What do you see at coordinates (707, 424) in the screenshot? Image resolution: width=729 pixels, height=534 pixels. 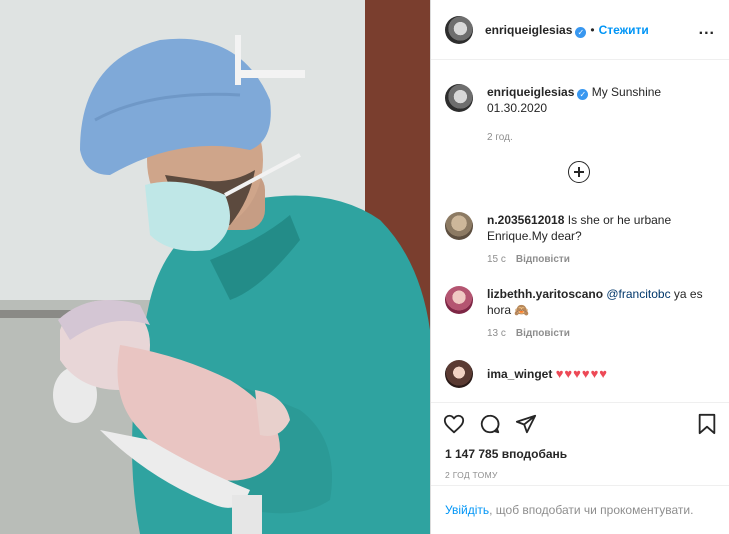 I see `save-bookmark-icon` at bounding box center [707, 424].